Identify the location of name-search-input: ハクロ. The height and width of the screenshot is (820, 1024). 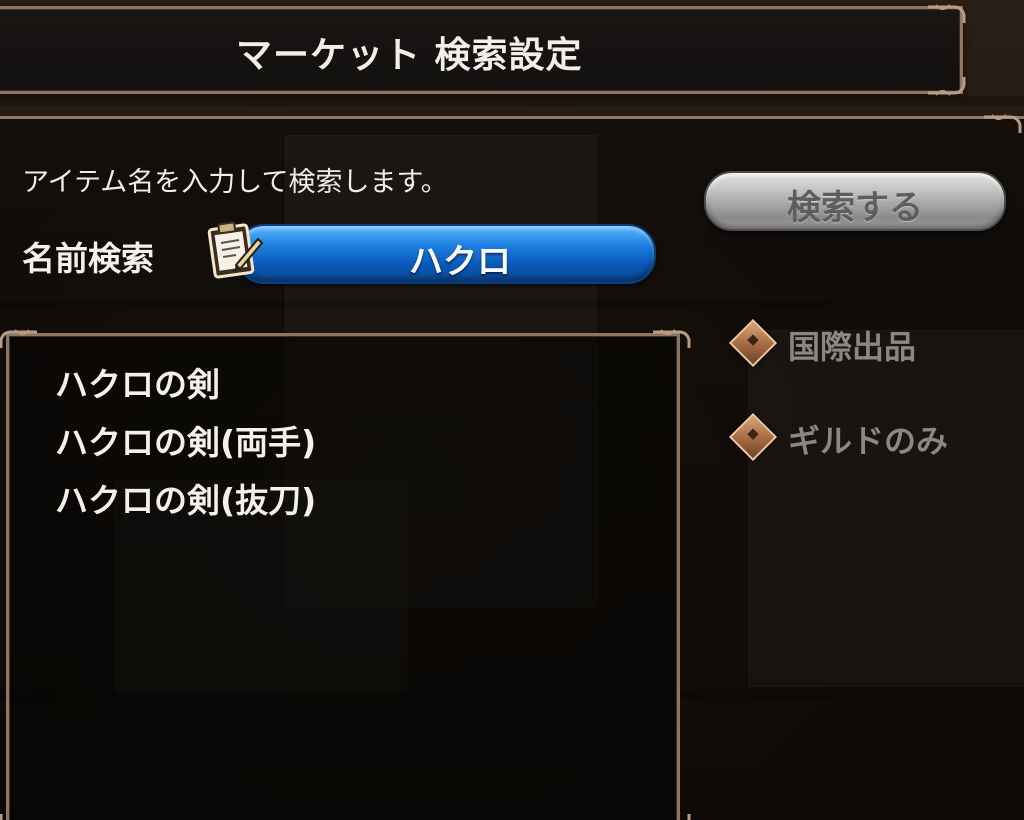
(446, 254).